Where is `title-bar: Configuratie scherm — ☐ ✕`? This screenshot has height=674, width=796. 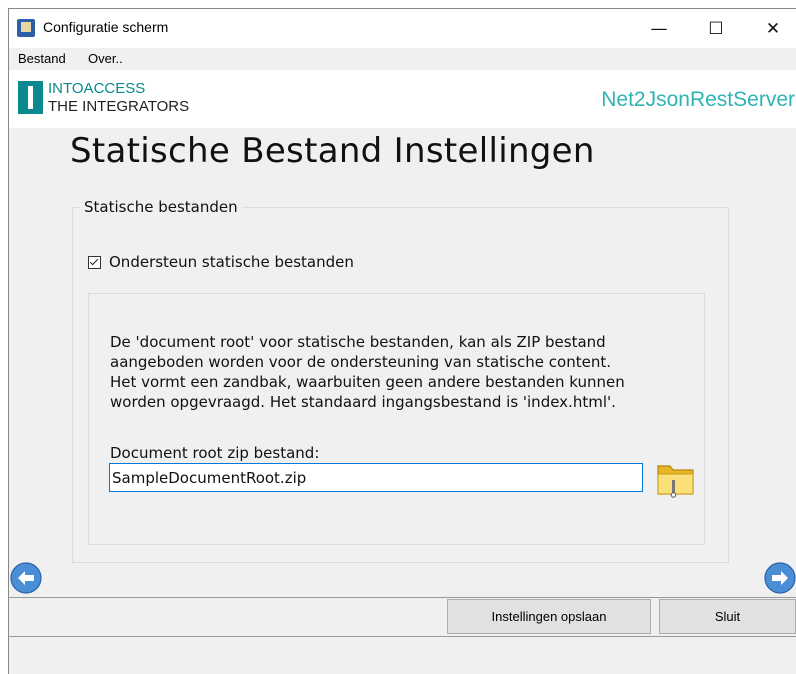 title-bar: Configuratie scherm — ☐ ✕ is located at coordinates (402, 28).